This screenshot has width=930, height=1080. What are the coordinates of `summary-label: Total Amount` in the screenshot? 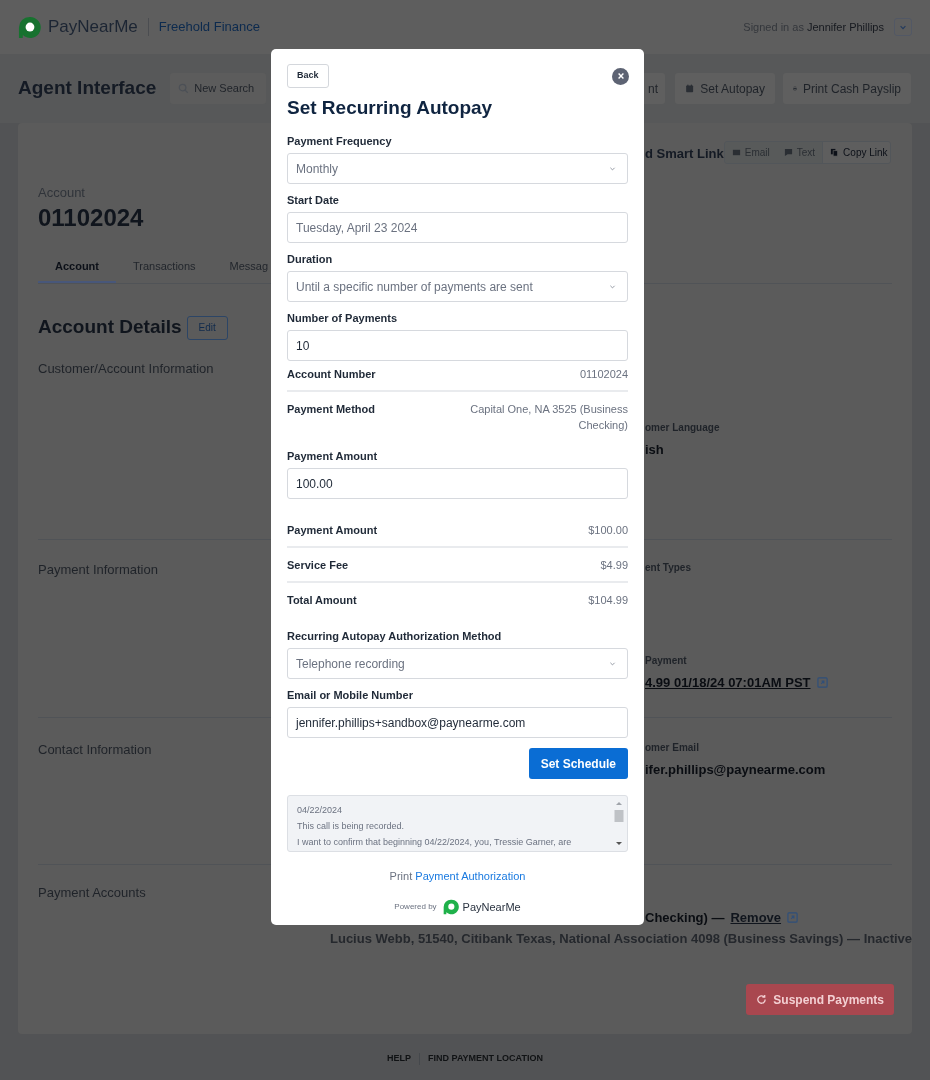 It's located at (322, 600).